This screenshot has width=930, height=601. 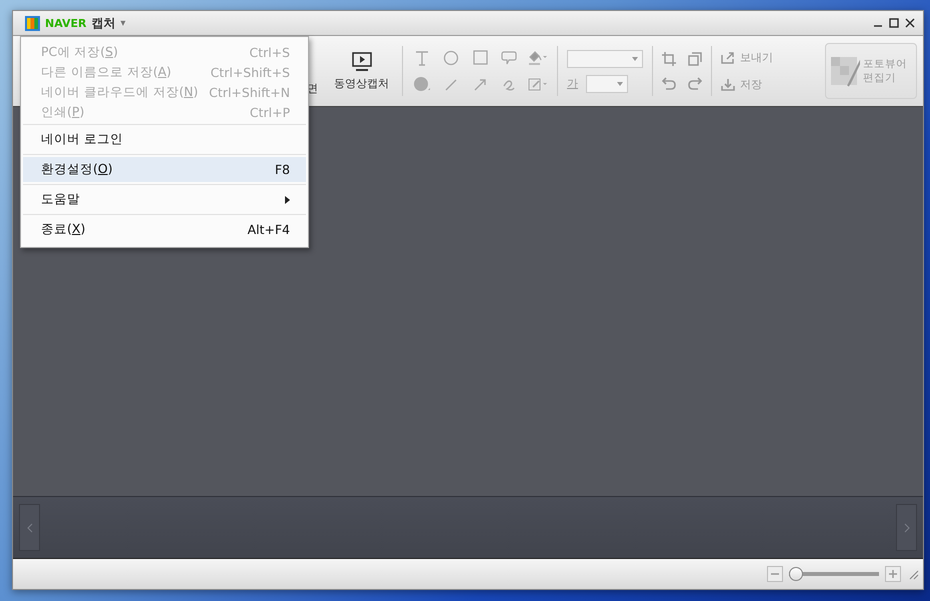 What do you see at coordinates (287, 200) in the screenshot?
I see `submenu-arrow-icon` at bounding box center [287, 200].